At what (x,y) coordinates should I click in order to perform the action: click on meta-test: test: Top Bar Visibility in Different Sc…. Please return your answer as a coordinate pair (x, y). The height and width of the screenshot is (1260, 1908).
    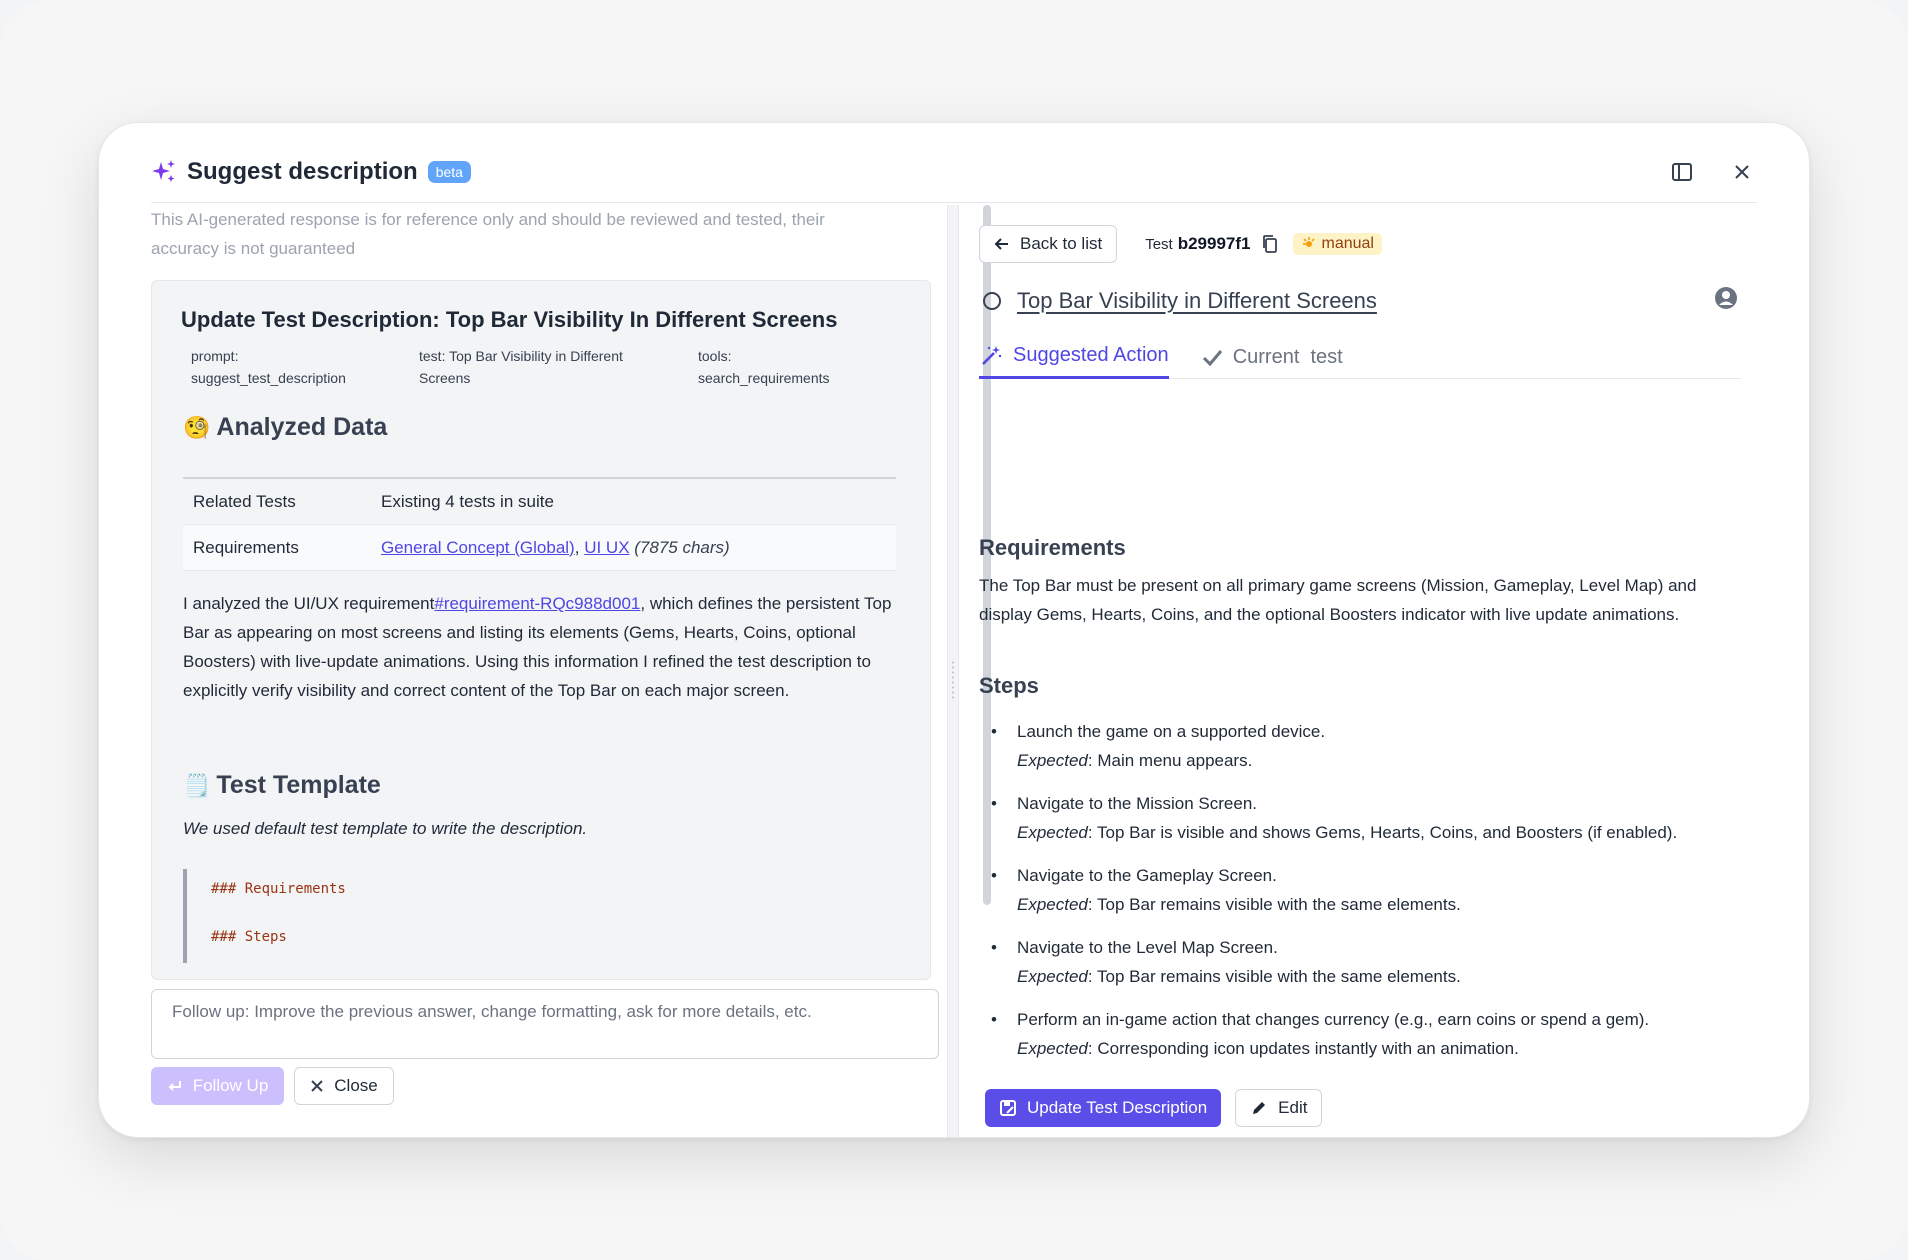
    Looking at the image, I should click on (521, 367).